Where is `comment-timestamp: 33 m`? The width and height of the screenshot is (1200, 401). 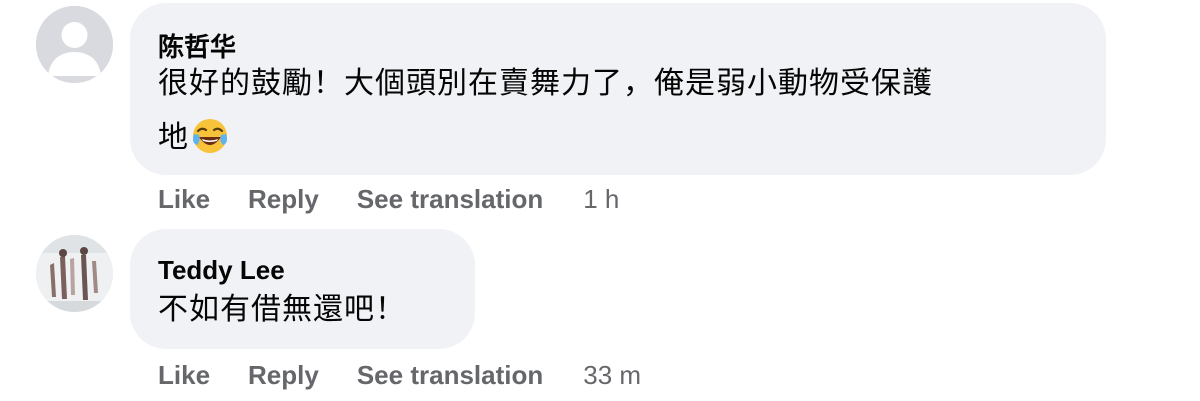
comment-timestamp: 33 m is located at coordinates (612, 375).